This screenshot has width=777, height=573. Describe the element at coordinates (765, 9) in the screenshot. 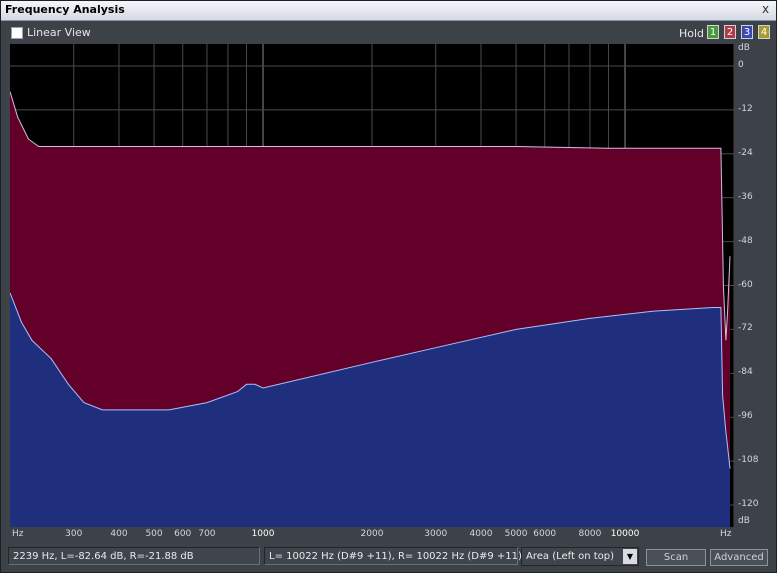

I see `close-icon: x` at that location.